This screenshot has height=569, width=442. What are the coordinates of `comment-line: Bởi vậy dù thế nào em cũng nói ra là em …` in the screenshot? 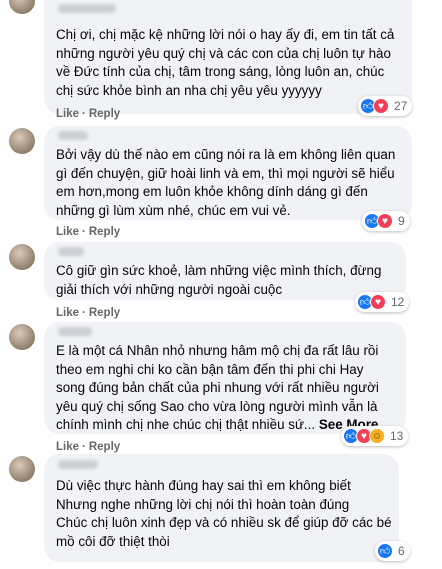 It's located at (226, 154).